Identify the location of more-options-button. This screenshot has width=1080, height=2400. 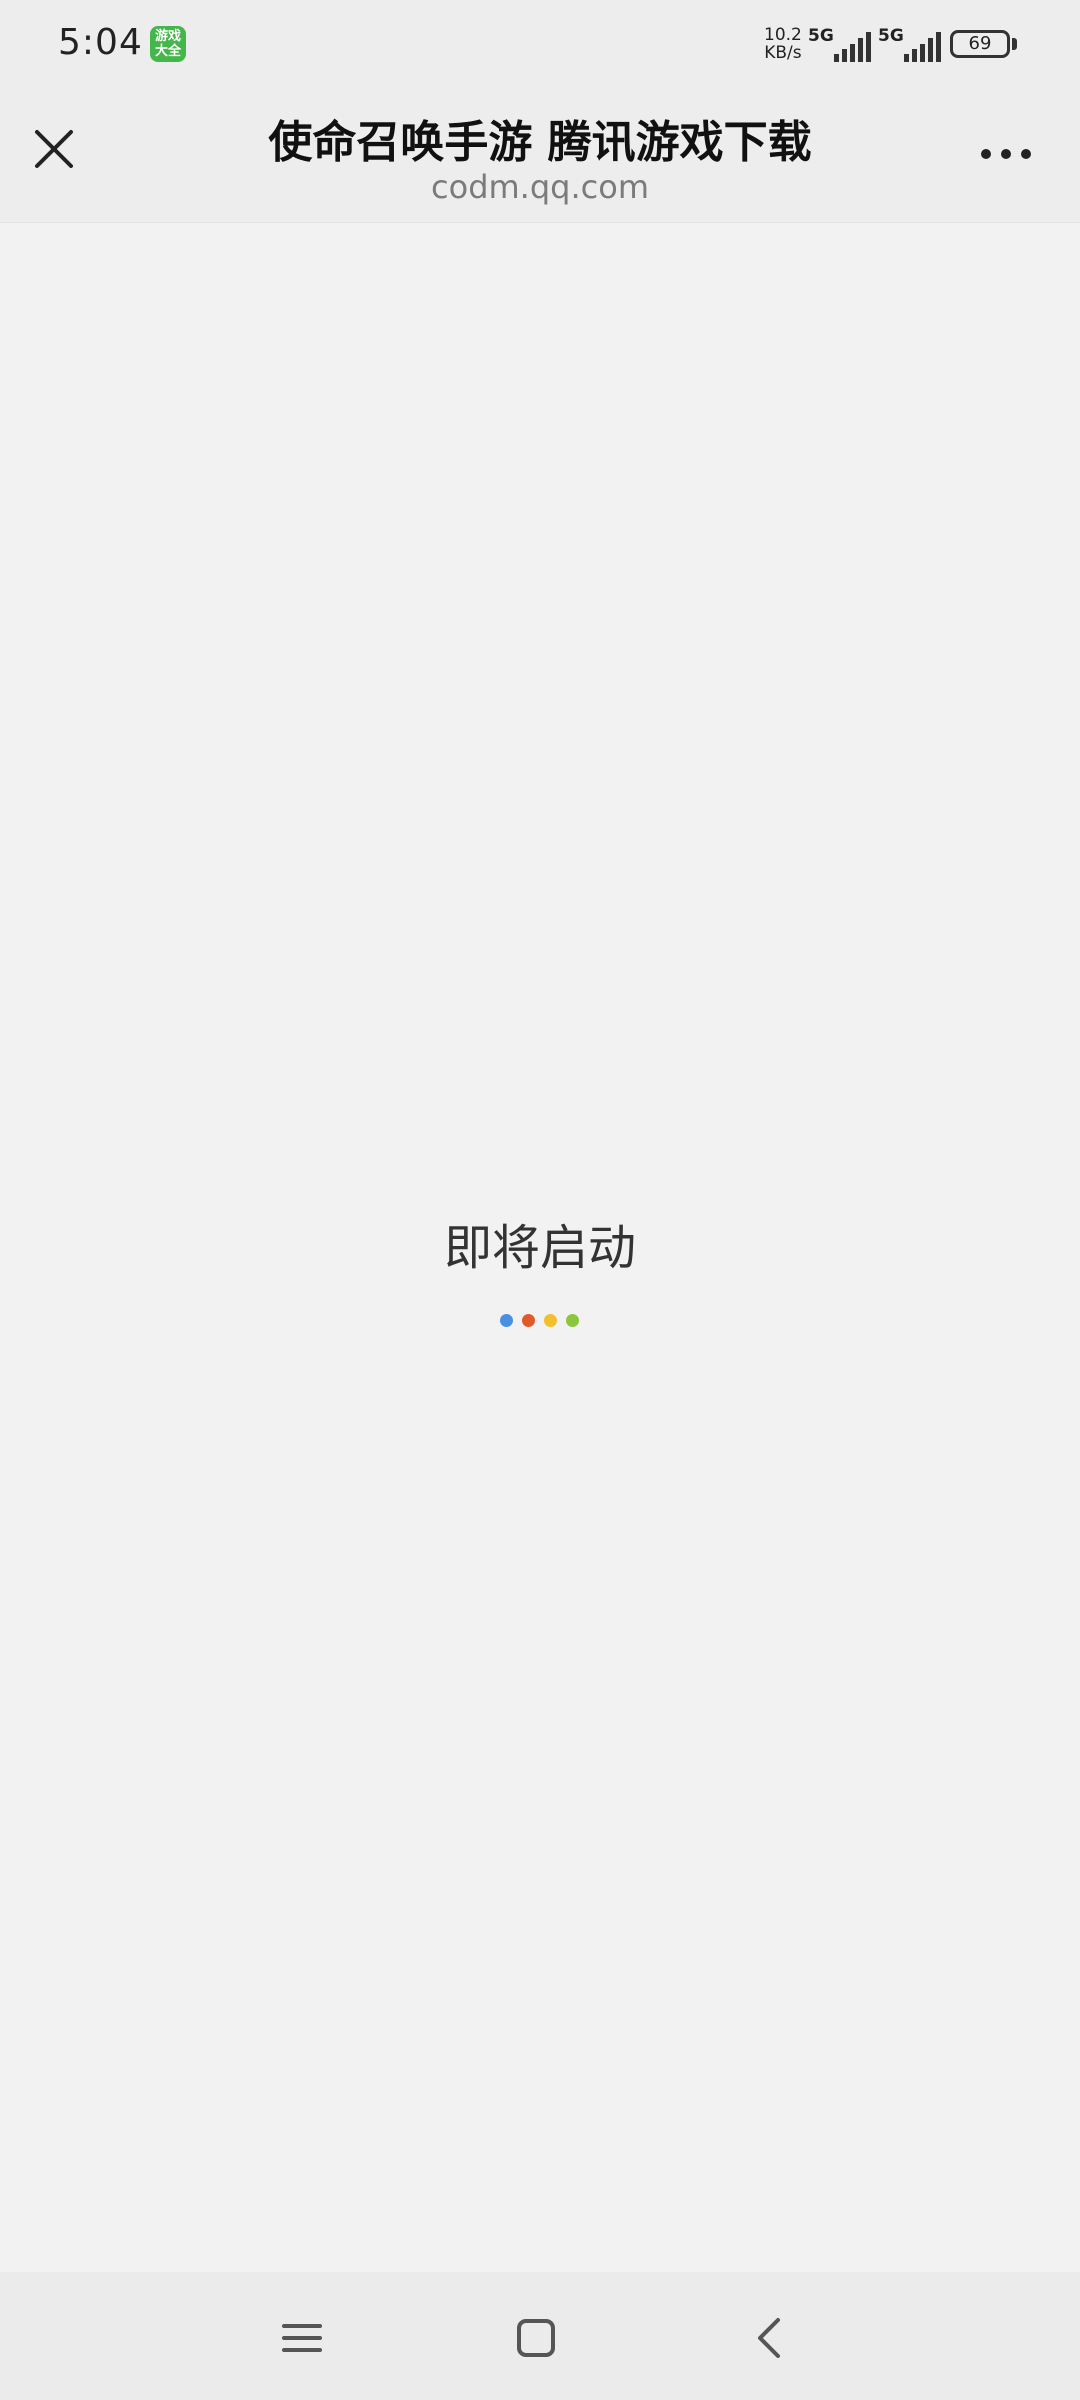
(1006, 154).